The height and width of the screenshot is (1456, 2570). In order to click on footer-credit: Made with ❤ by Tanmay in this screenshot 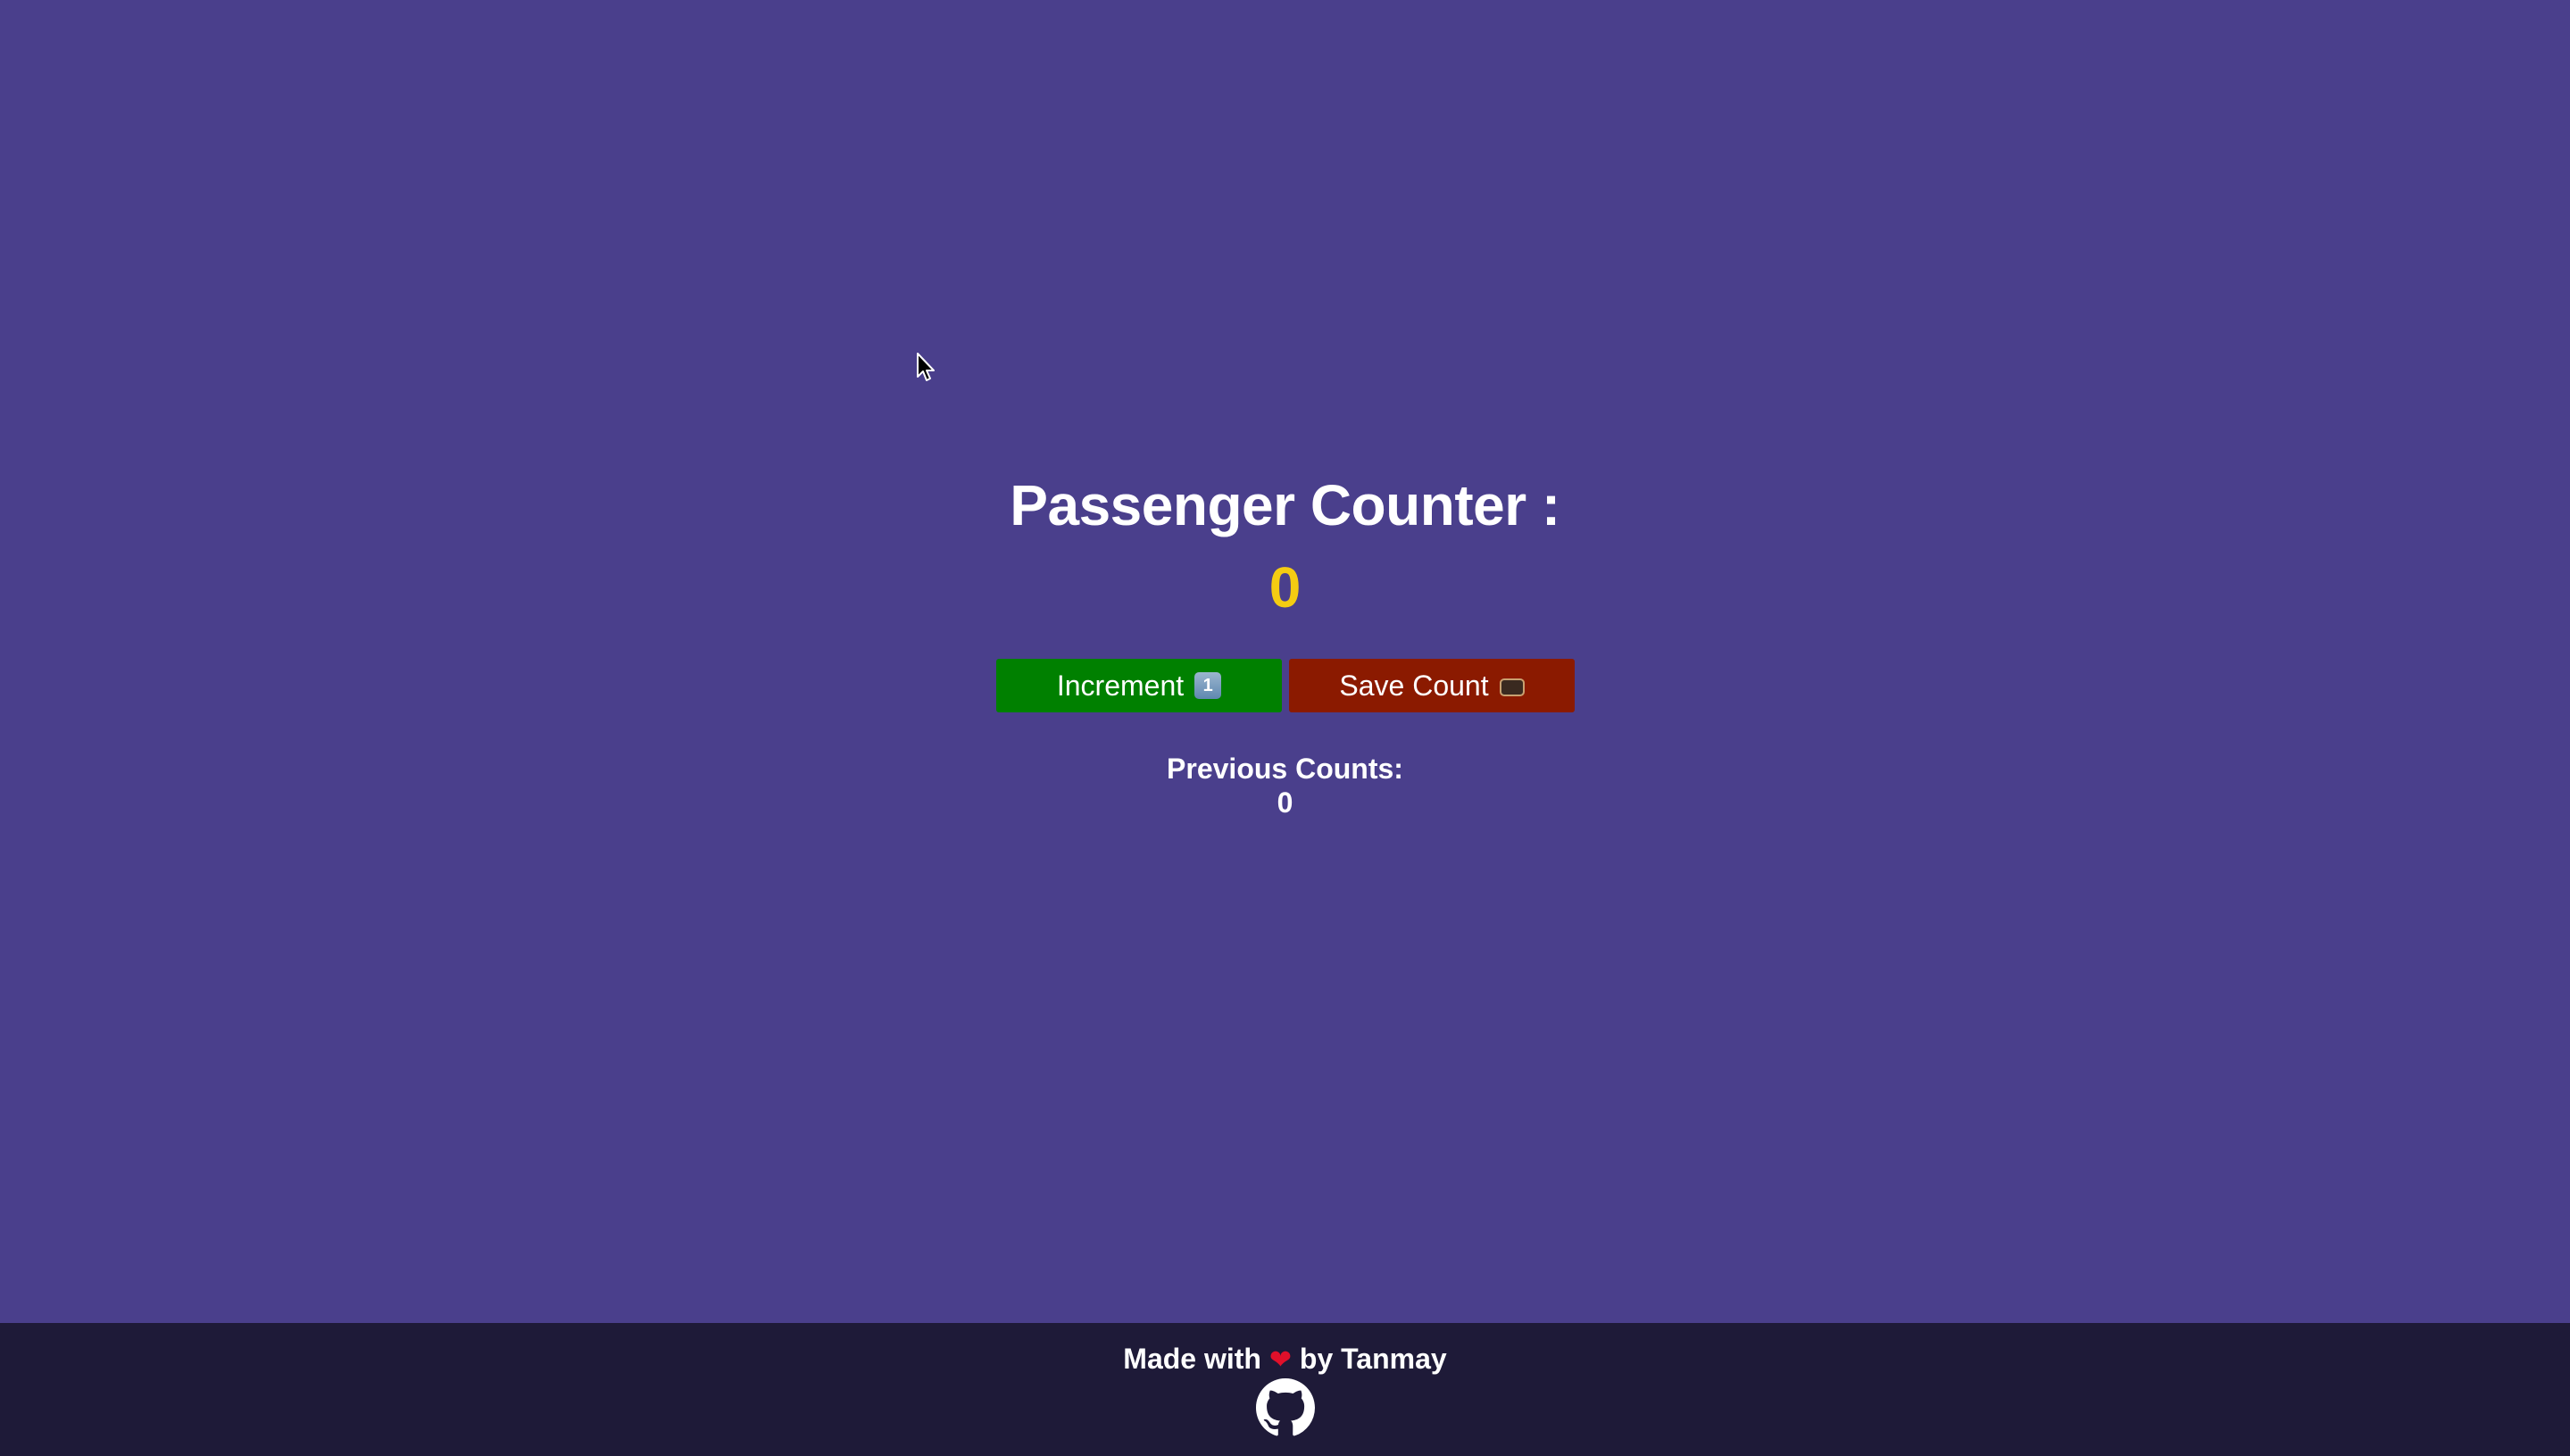, I will do `click(1285, 1360)`.